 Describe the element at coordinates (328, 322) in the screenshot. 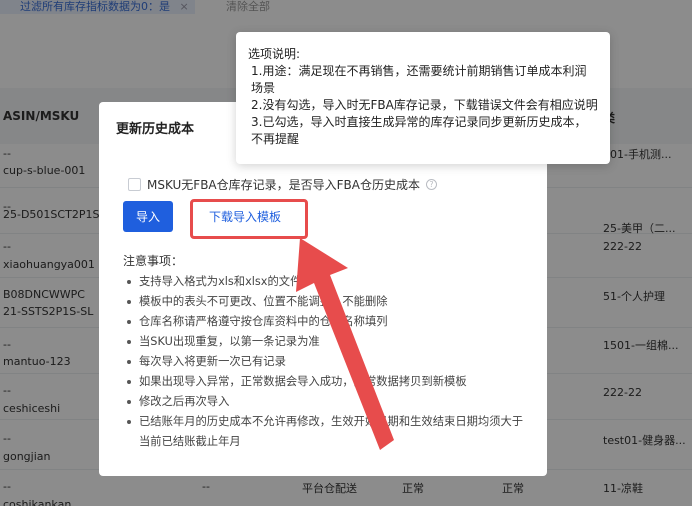

I see `note-item: 仓库名称请严格遵守按仓库资料中的仓库名称填列` at that location.